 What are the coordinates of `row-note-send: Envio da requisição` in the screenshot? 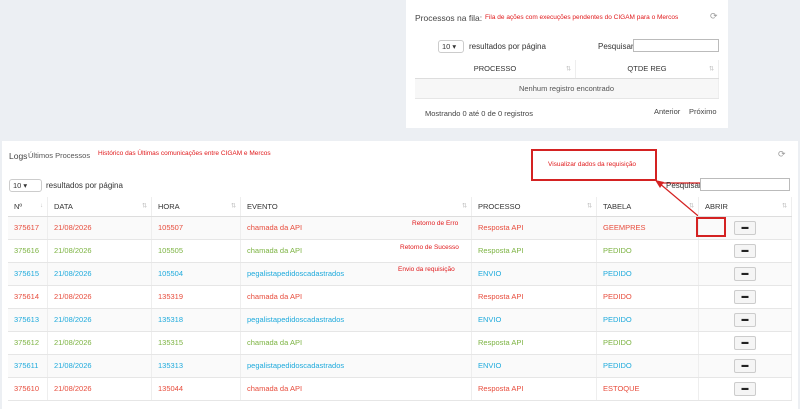 It's located at (426, 269).